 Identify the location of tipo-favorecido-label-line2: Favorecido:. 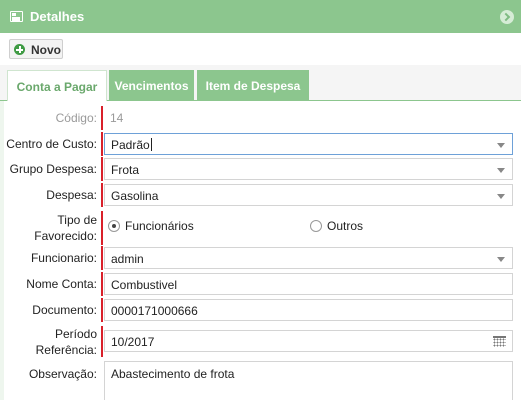
(65, 236).